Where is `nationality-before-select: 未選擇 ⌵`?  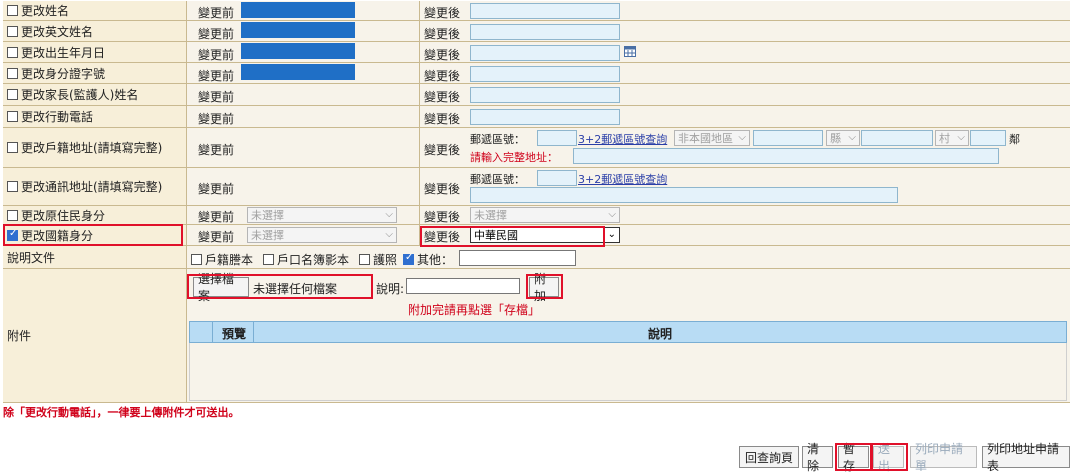
nationality-before-select: 未選擇 ⌵ is located at coordinates (322, 235).